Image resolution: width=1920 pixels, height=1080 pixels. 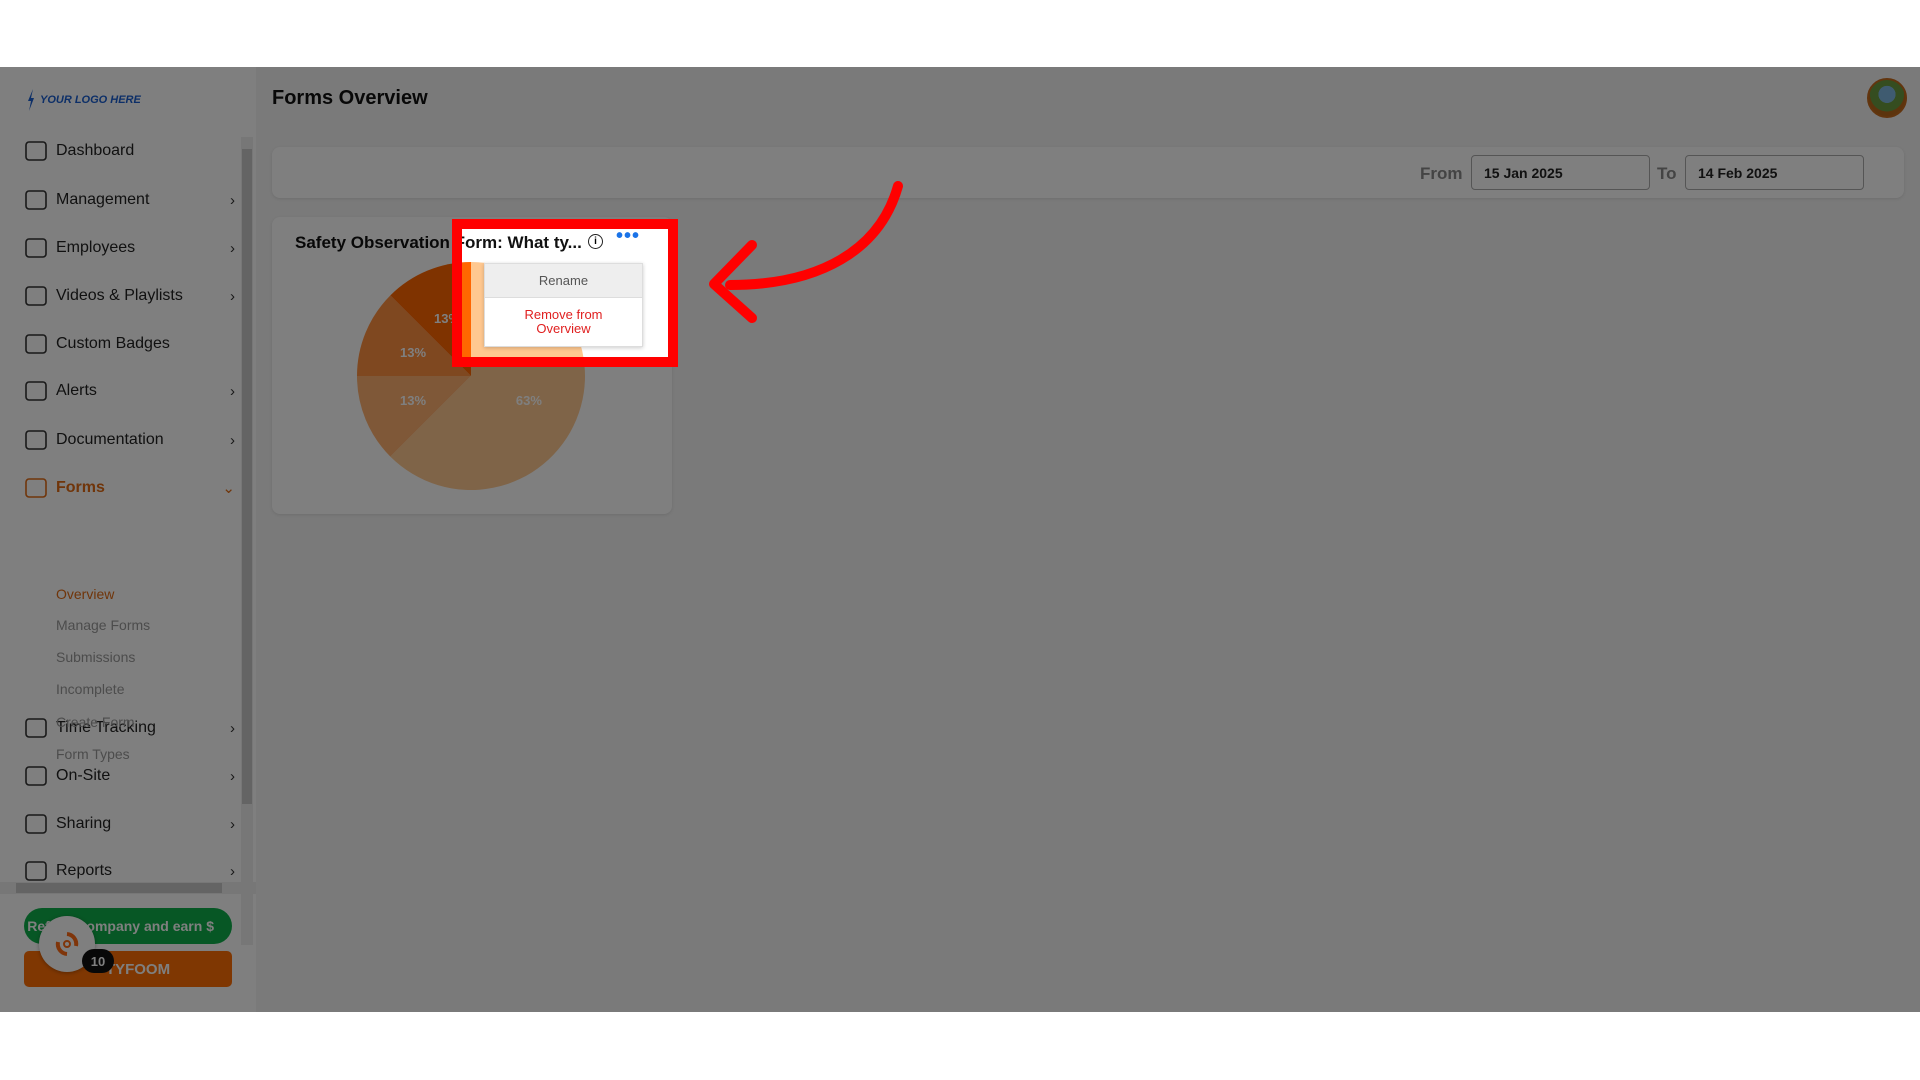 What do you see at coordinates (95, 150) in the screenshot?
I see `sidebar-item-label: Dashboard` at bounding box center [95, 150].